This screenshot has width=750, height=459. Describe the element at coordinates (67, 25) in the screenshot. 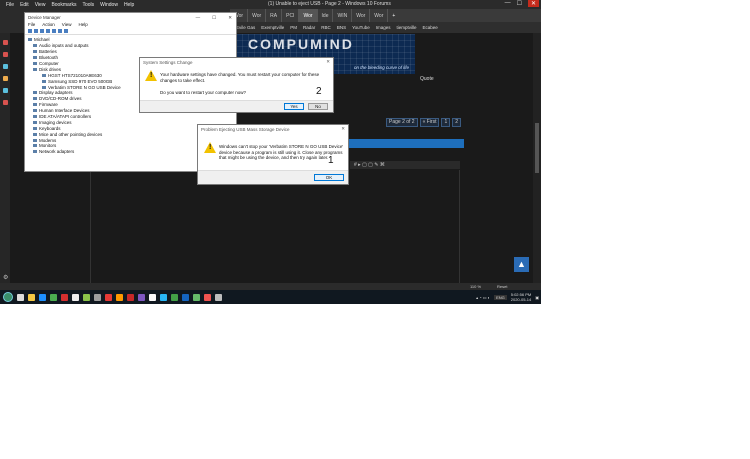

I see `dm-menu-view: View` at that location.